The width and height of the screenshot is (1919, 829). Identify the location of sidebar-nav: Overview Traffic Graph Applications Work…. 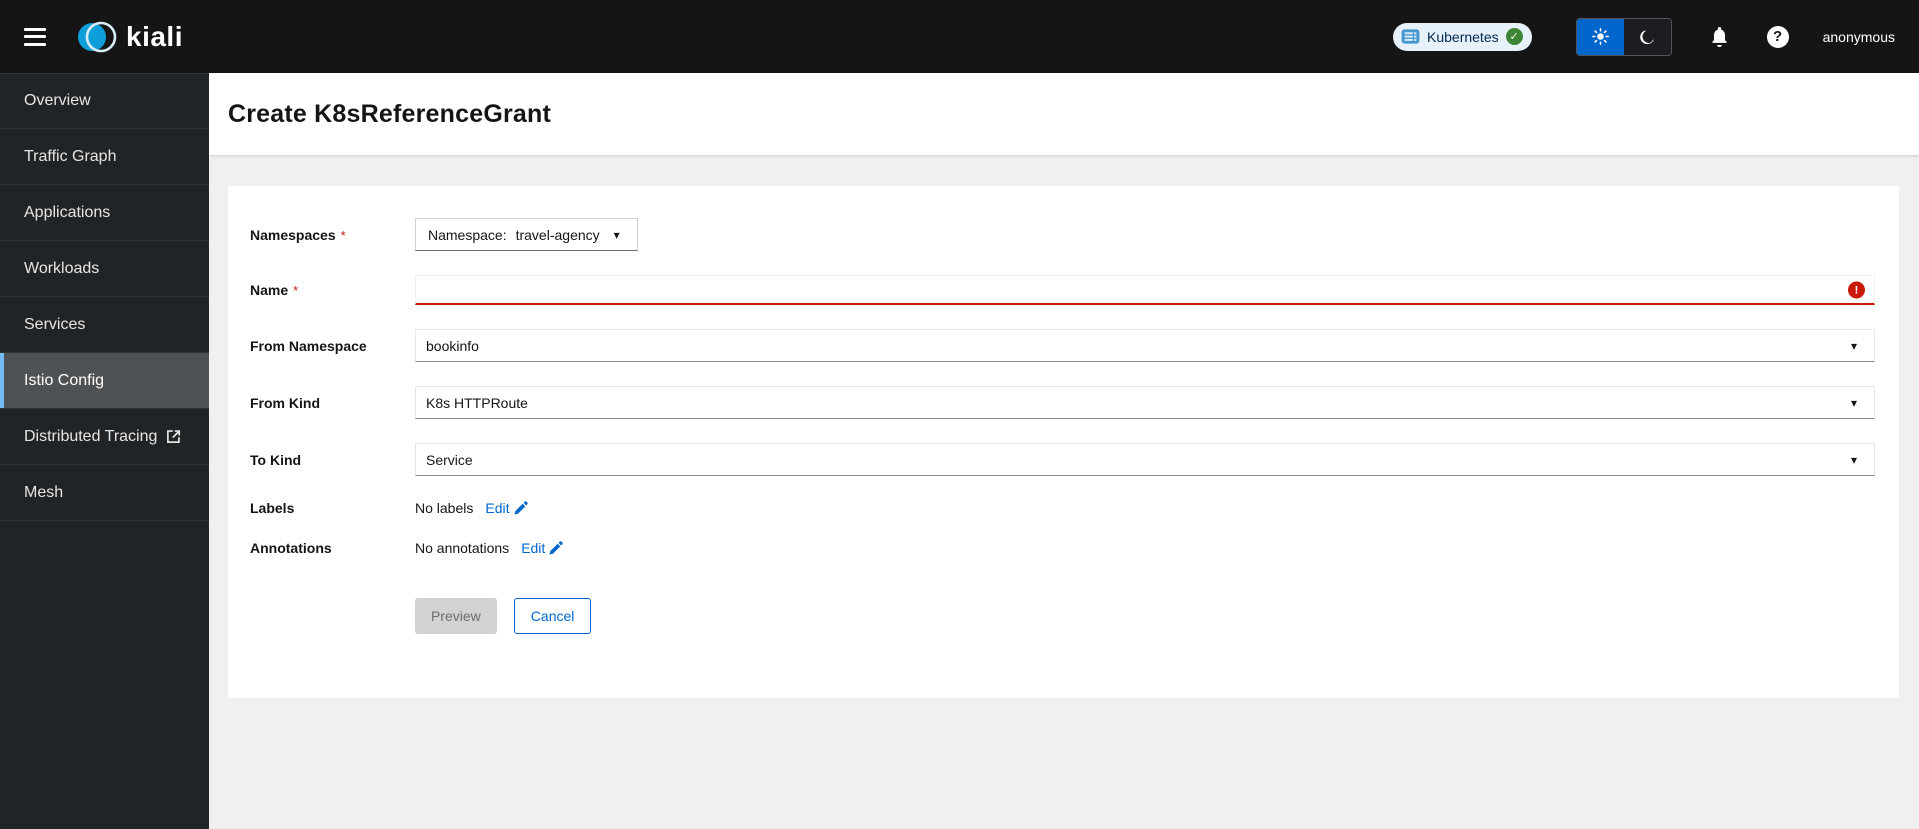
(104, 451).